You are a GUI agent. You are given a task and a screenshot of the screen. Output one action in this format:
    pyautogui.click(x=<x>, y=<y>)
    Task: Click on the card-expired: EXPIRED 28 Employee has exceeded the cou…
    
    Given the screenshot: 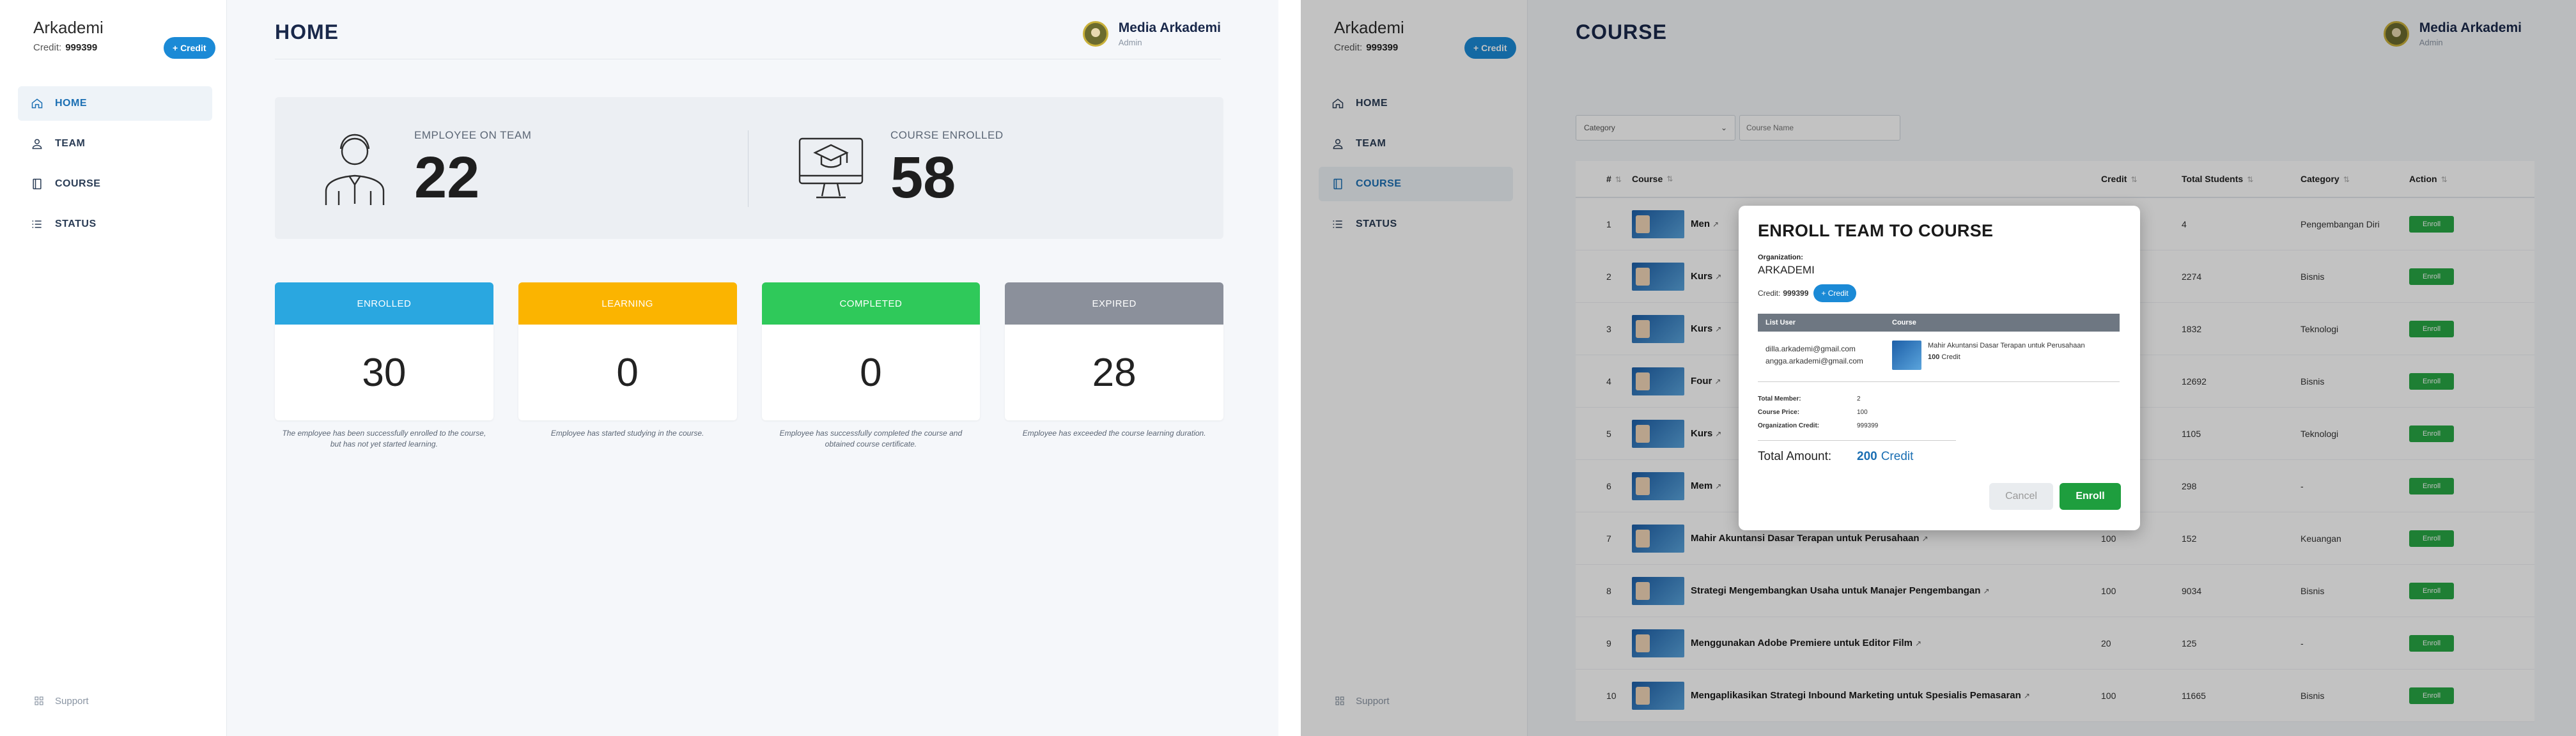 What is the action you would take?
    pyautogui.click(x=1114, y=366)
    